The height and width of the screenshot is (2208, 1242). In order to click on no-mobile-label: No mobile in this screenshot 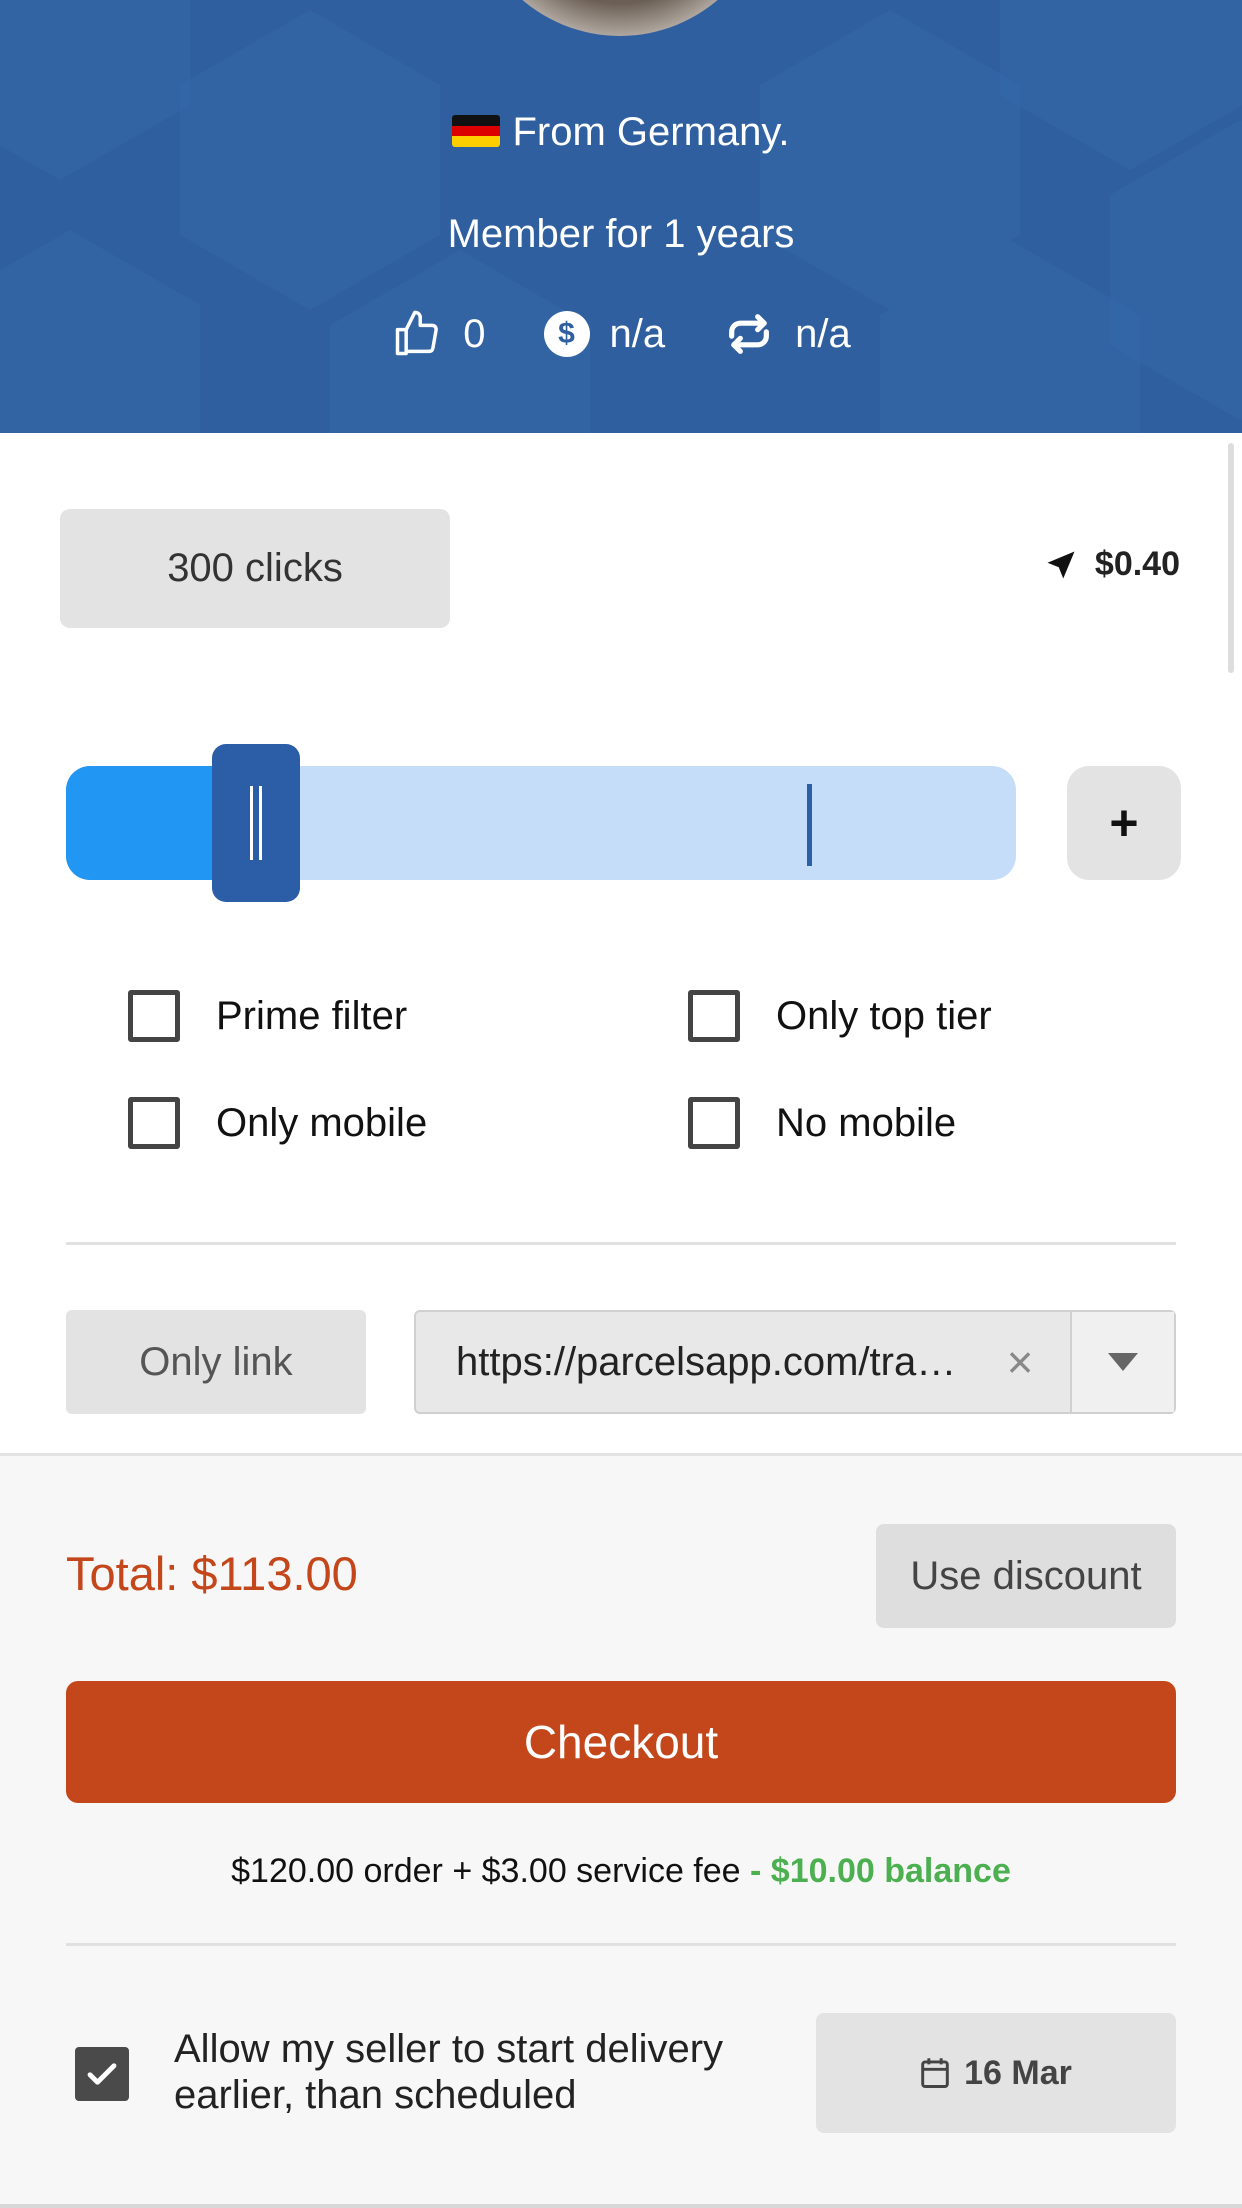, I will do `click(866, 1122)`.